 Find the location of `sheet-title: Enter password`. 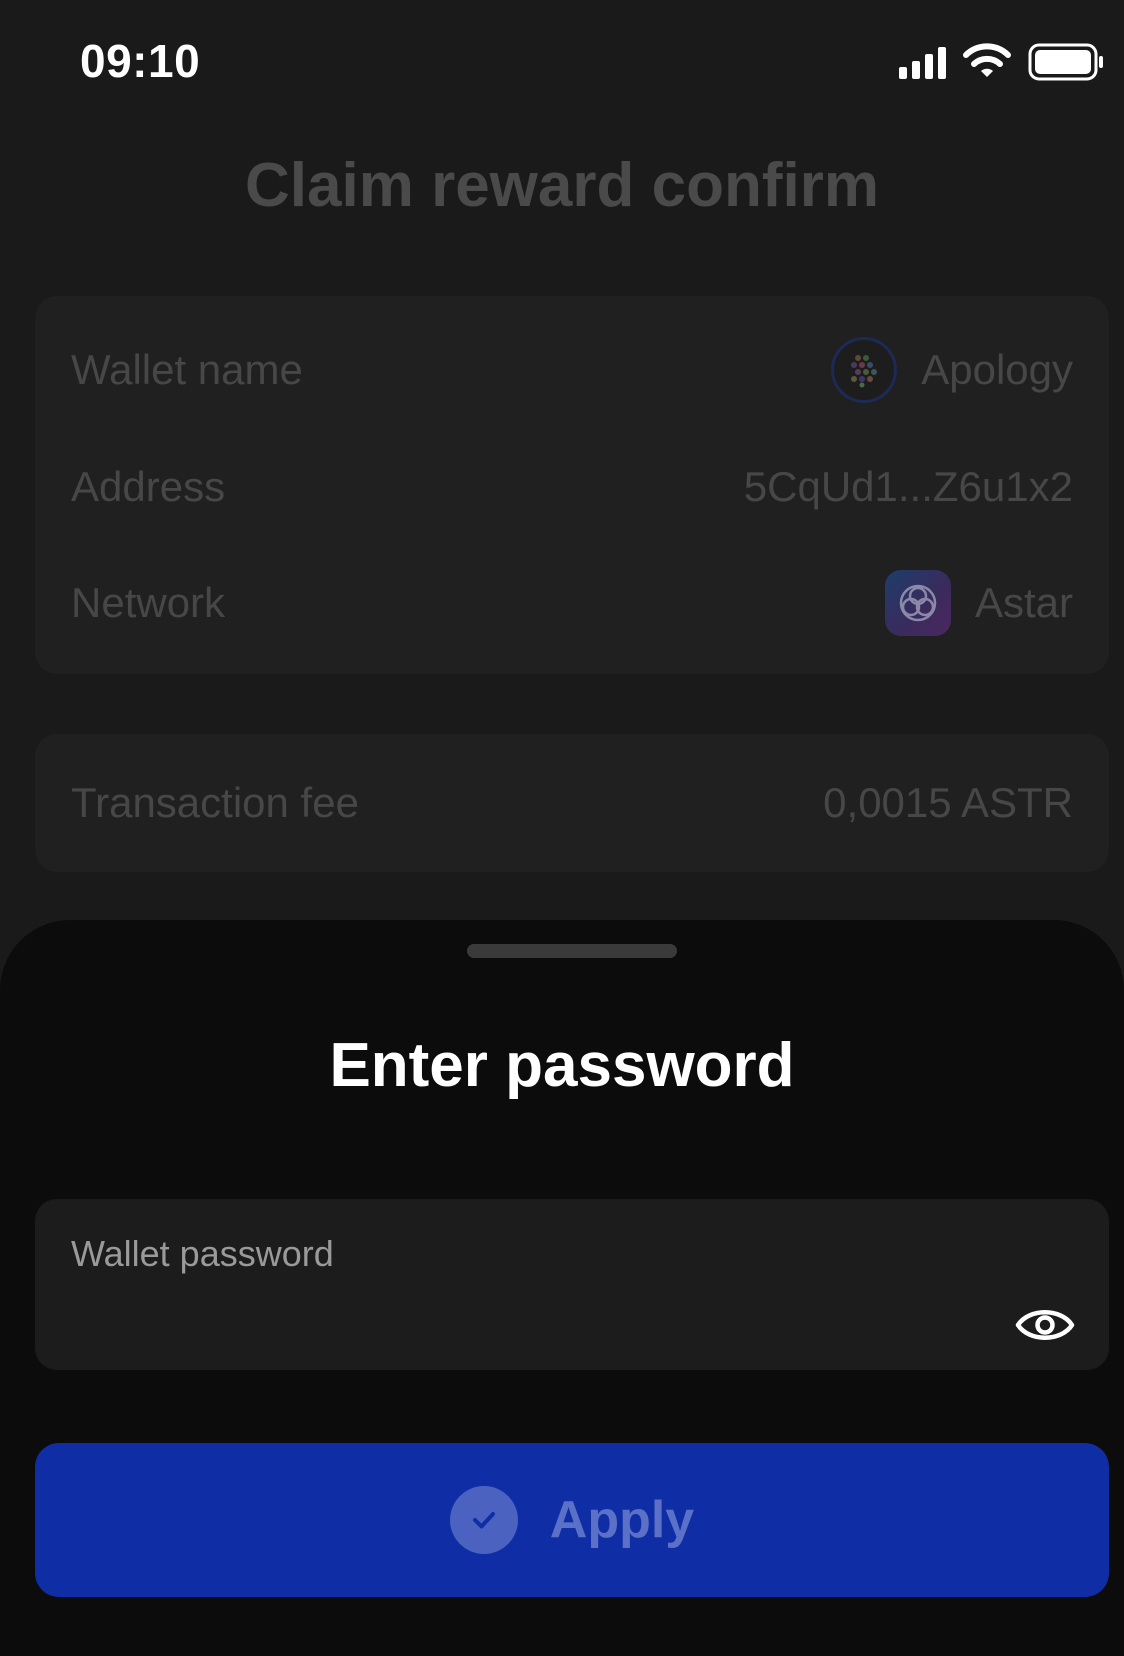

sheet-title: Enter password is located at coordinates (562, 1065).